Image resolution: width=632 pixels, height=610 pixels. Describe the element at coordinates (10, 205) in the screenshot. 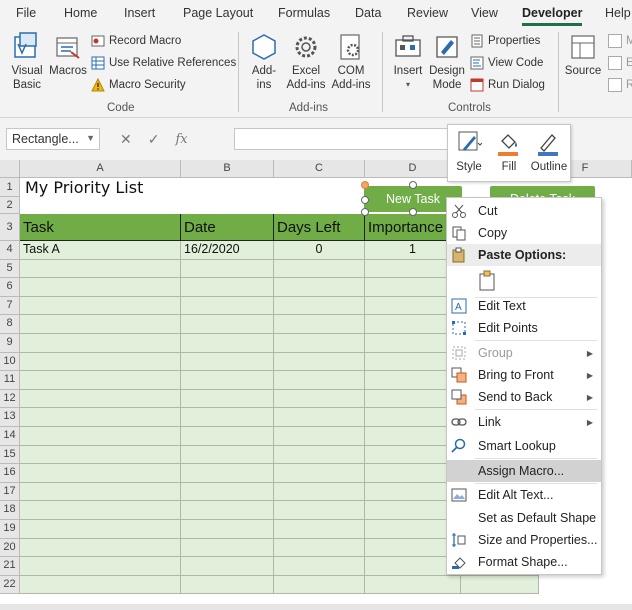

I see `row-header: 2` at that location.